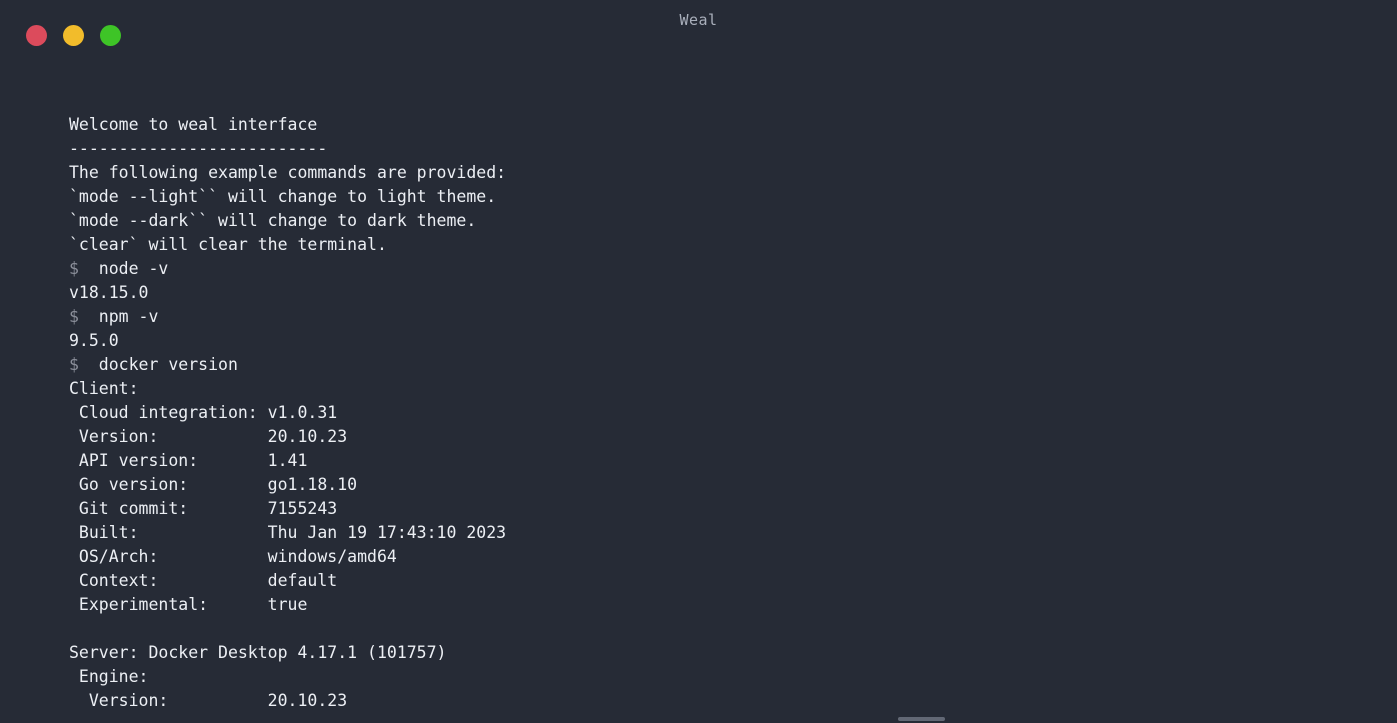 Image resolution: width=1397 pixels, height=723 pixels. I want to click on terminal-output-line: Built: Thu Jan 19 17:43:10 2023, so click(288, 532).